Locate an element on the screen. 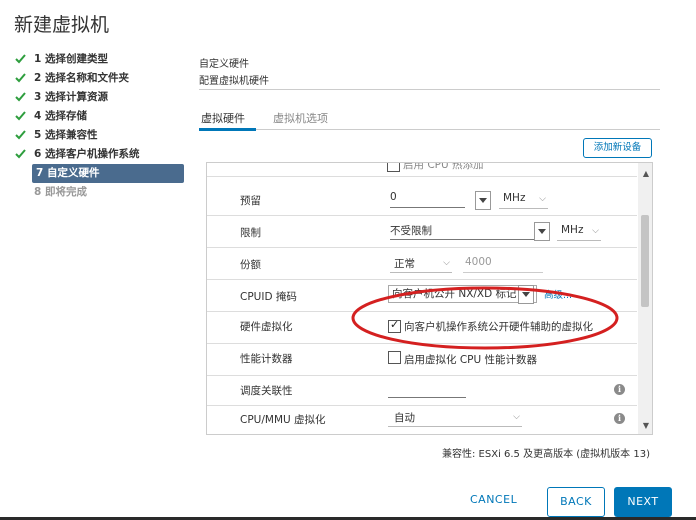 Image resolution: width=696 pixels, height=520 pixels. cpu-mmu-virtualization-select: 自动 ⌵ is located at coordinates (455, 418).